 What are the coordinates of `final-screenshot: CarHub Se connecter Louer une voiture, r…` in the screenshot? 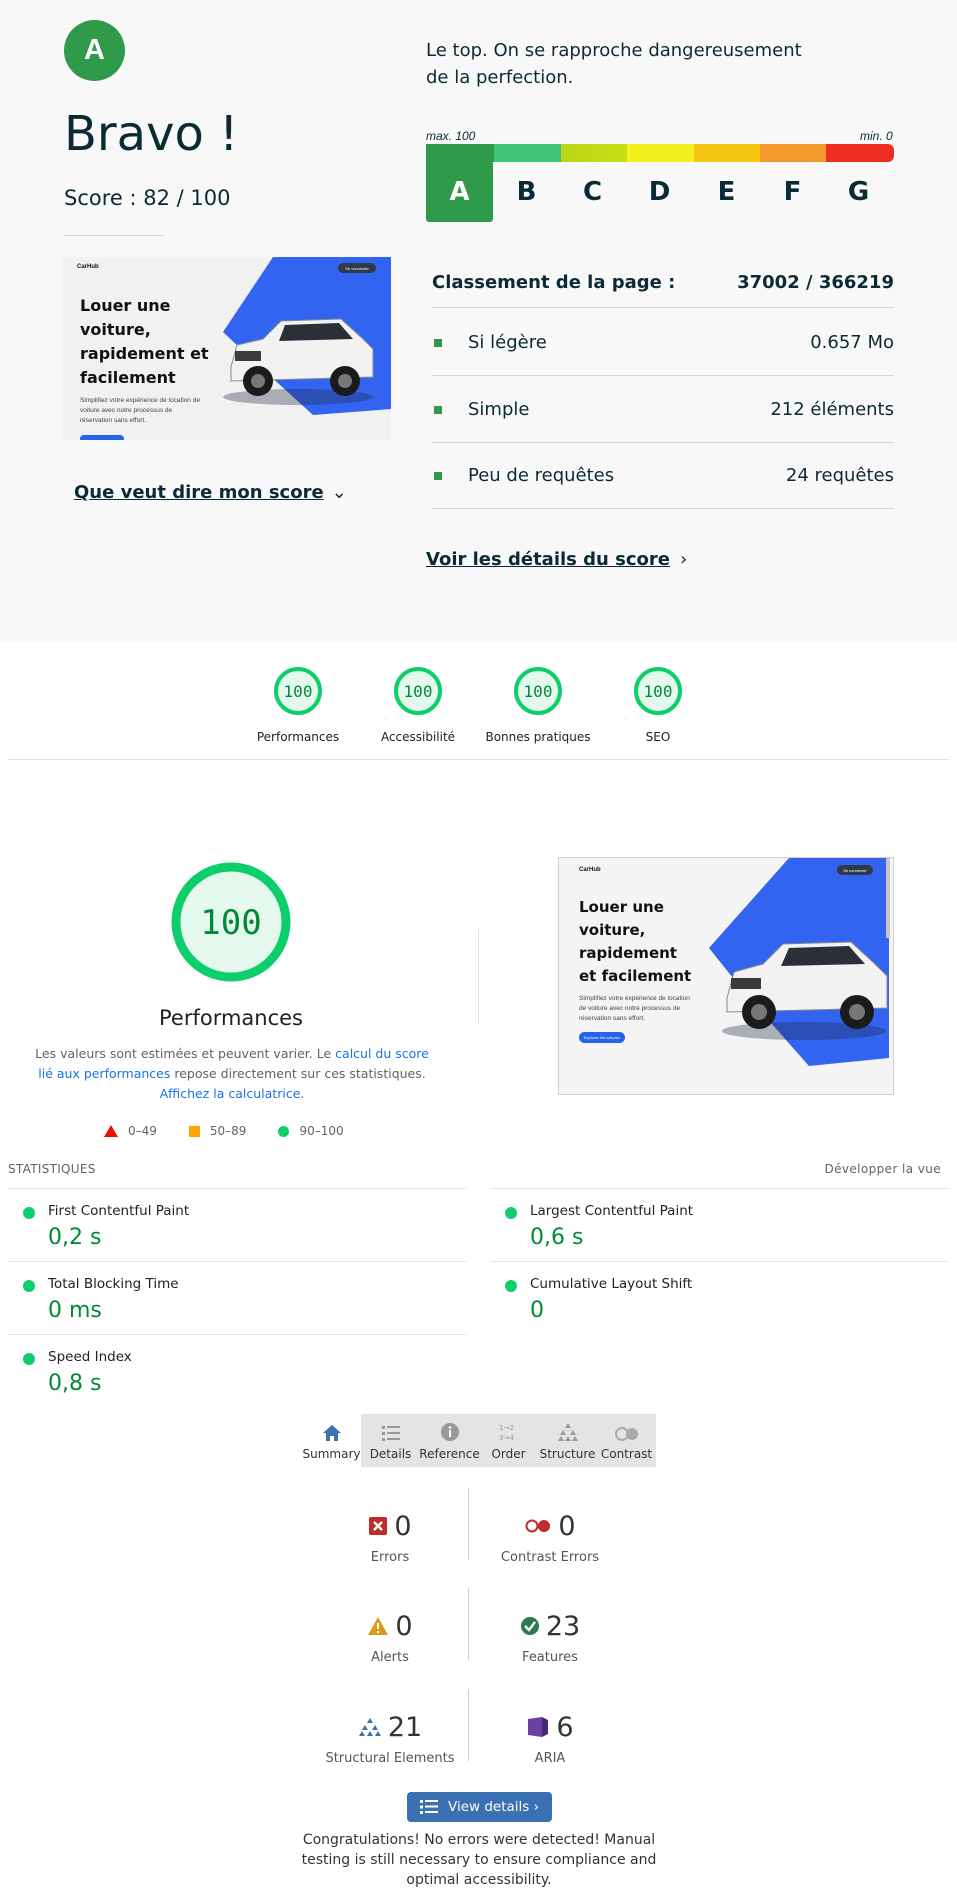 It's located at (726, 976).